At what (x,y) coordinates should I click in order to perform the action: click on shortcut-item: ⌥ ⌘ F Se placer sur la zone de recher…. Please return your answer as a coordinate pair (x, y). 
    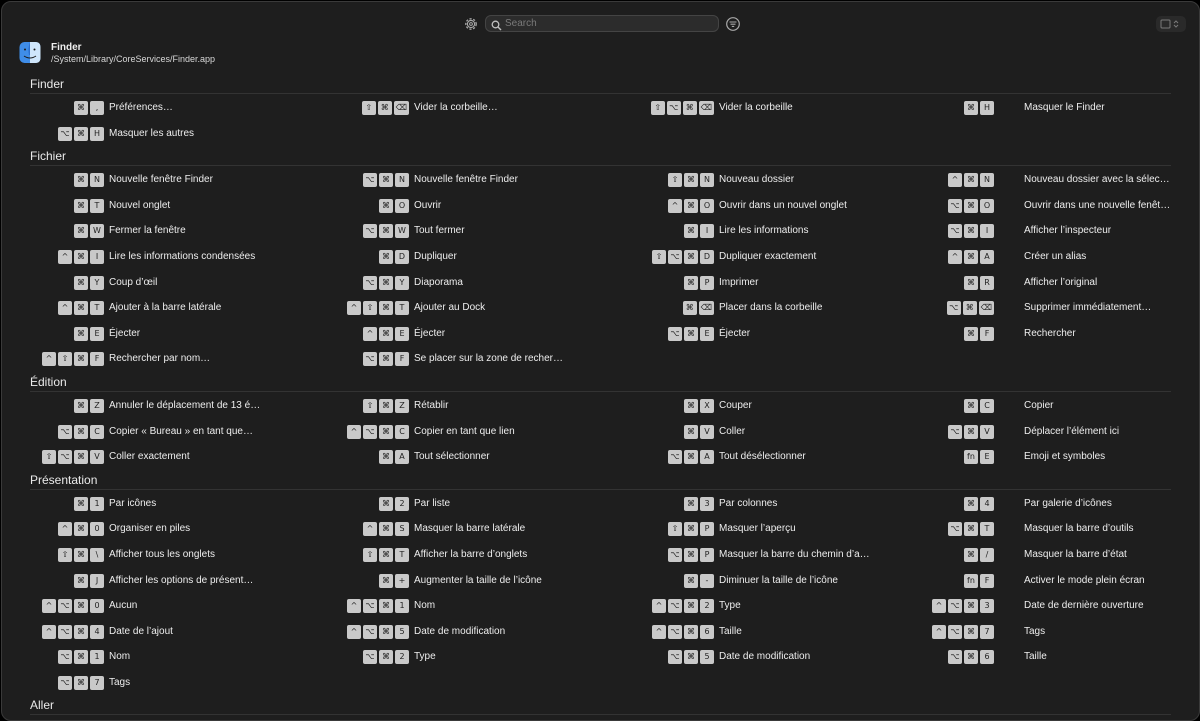
    Looking at the image, I should click on (459, 359).